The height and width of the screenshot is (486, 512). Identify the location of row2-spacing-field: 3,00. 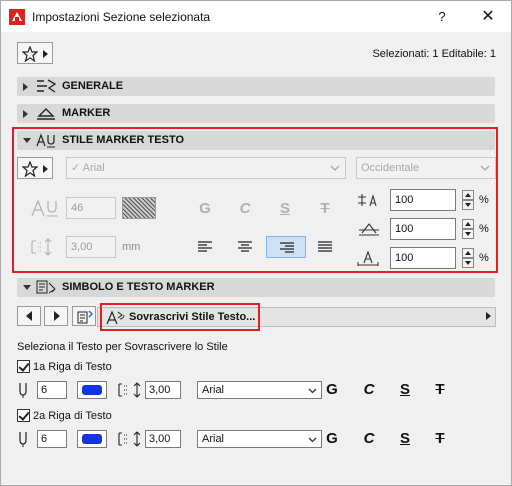
(163, 439).